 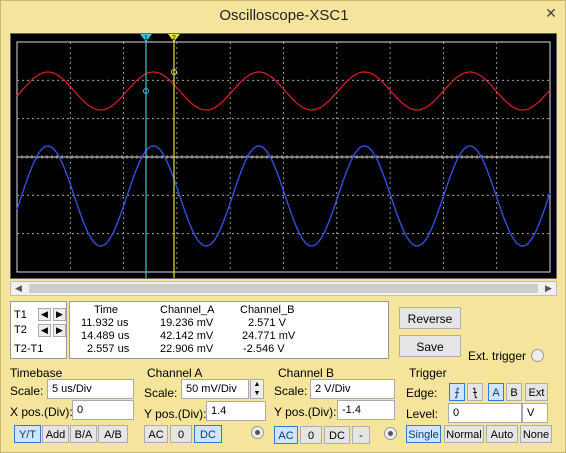 What do you see at coordinates (551, 13) in the screenshot?
I see `close-icon: ✕` at bounding box center [551, 13].